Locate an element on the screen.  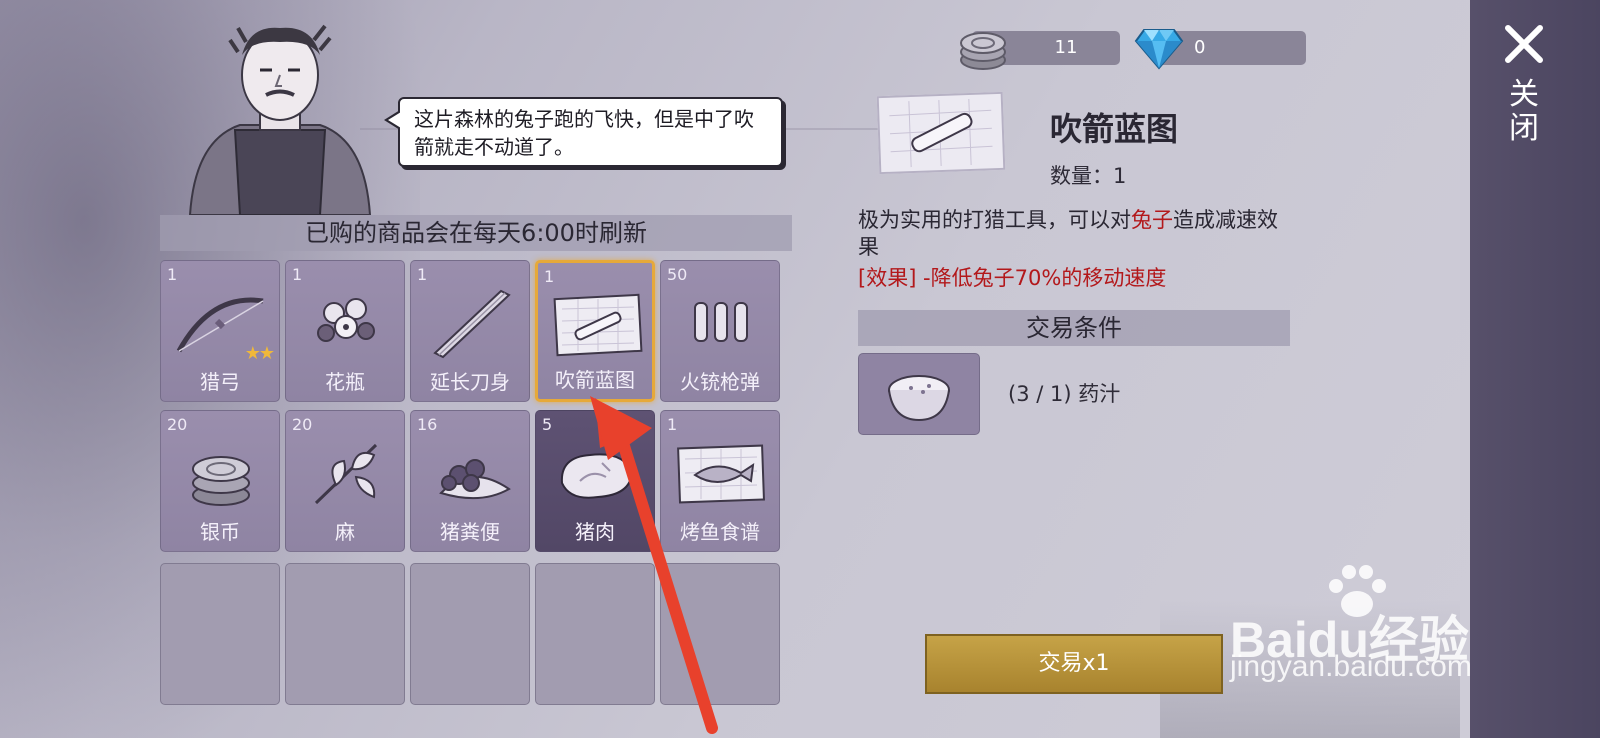
item-name: 烤鱼食谱 is located at coordinates (720, 532).